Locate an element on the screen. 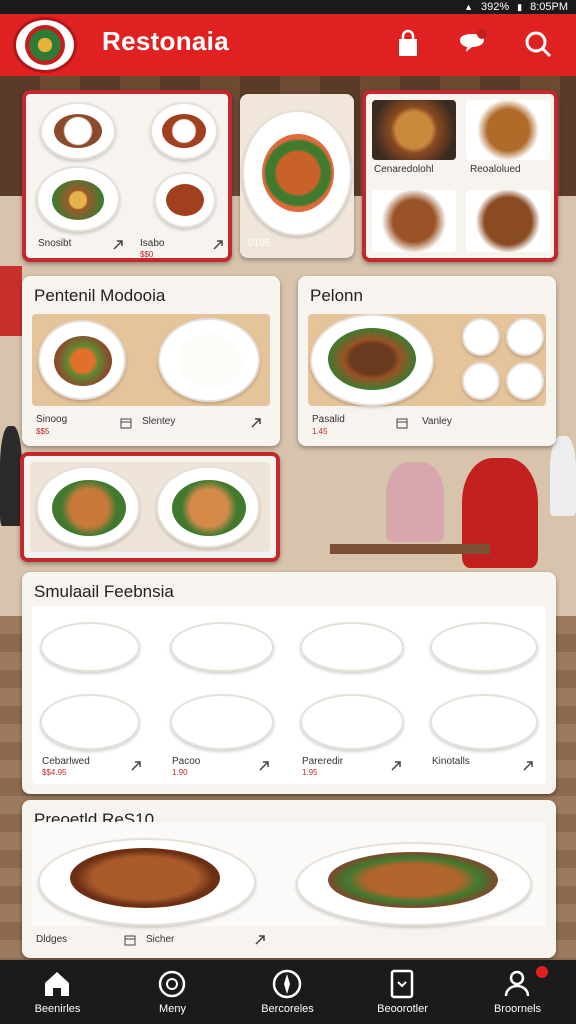 This screenshot has width=576, height=1024. dish-name: Sinoog is located at coordinates (52, 419).